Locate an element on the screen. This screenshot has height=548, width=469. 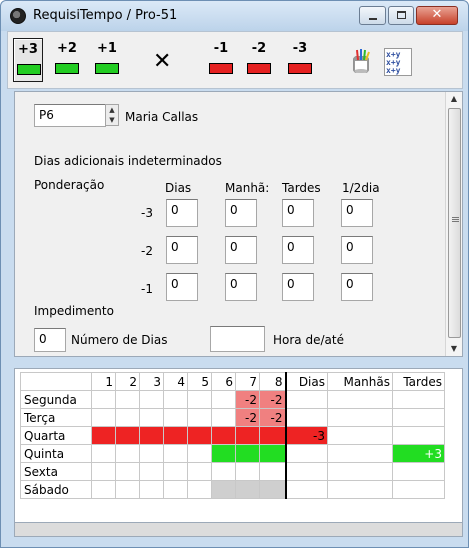
add-three-button: +3 is located at coordinates (28, 60).